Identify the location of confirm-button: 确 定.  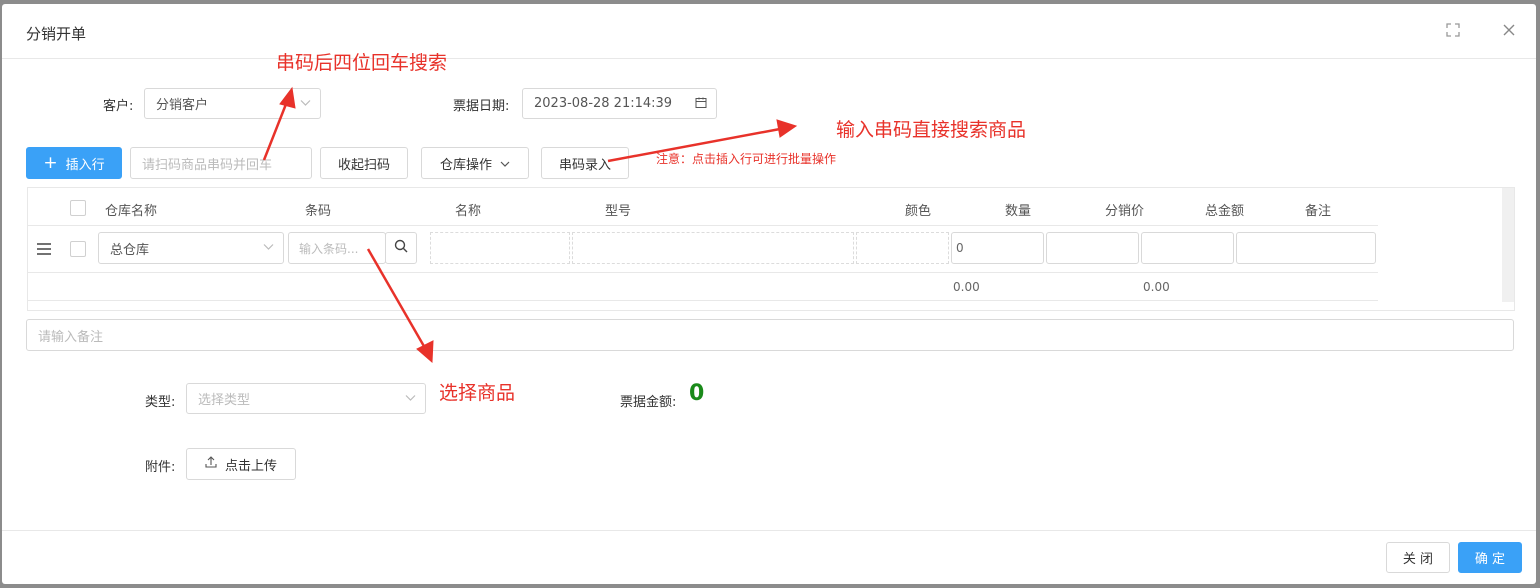
(1490, 557).